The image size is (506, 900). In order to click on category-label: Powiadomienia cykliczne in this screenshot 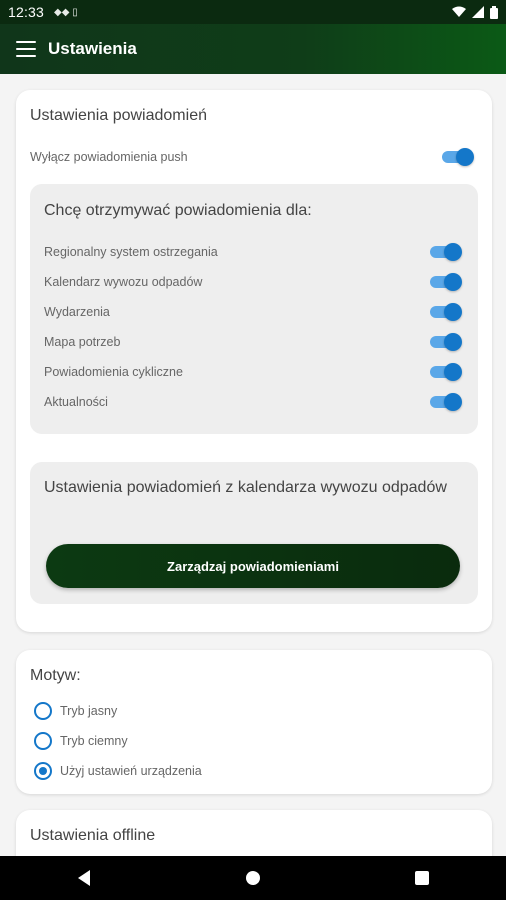, I will do `click(113, 372)`.